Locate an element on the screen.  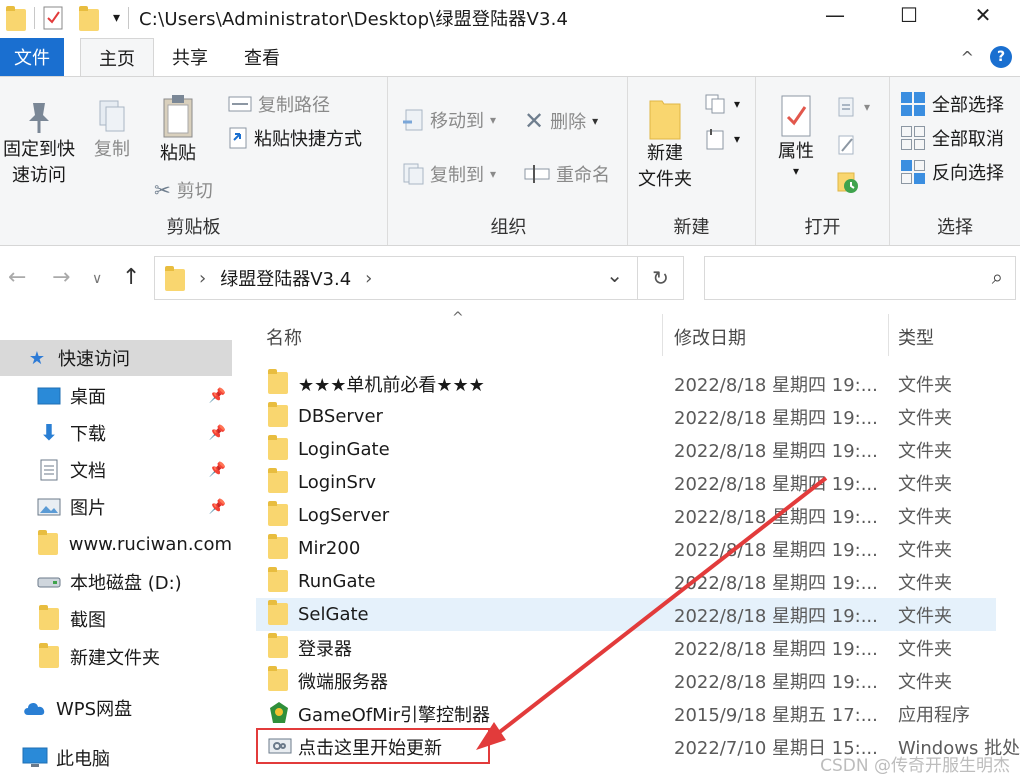
table-row: GameOfMir引擎控制器 2015/9/18 星期五 17:... 应用程序 is located at coordinates (636, 713).